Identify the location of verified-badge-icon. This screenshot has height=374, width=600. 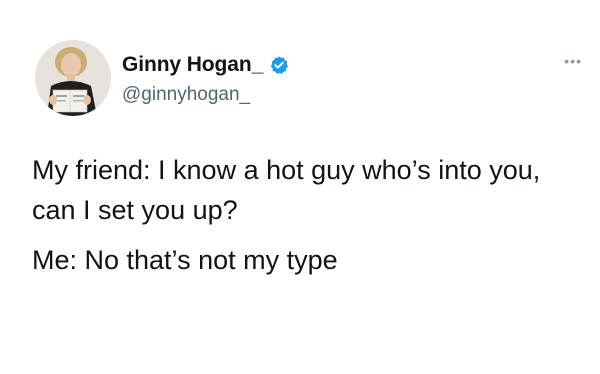
(279, 65).